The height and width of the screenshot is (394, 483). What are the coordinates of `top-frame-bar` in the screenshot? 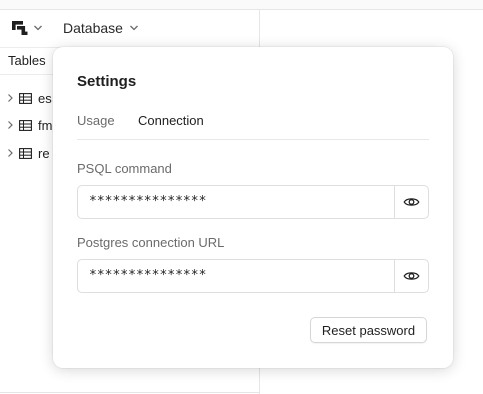 It's located at (241, 5).